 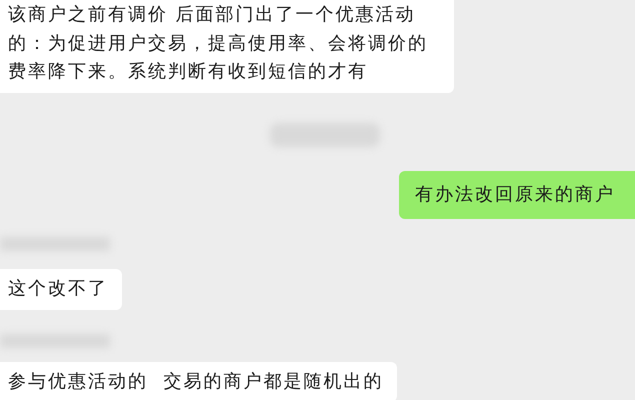 I want to click on message-bubble: 参与优惠活动的 交易的商户都是随机出的, so click(x=199, y=381).